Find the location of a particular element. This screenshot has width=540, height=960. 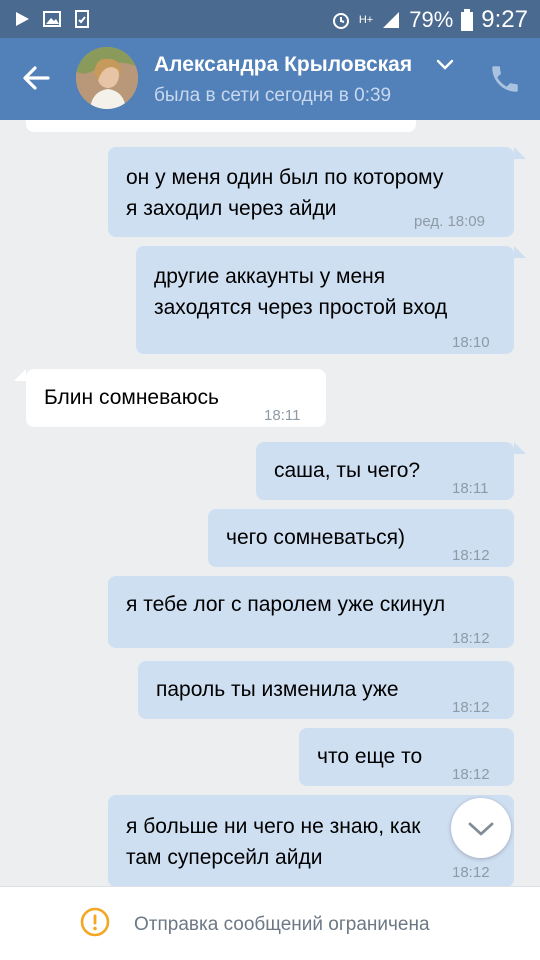

signal-icon is located at coordinates (391, 20).